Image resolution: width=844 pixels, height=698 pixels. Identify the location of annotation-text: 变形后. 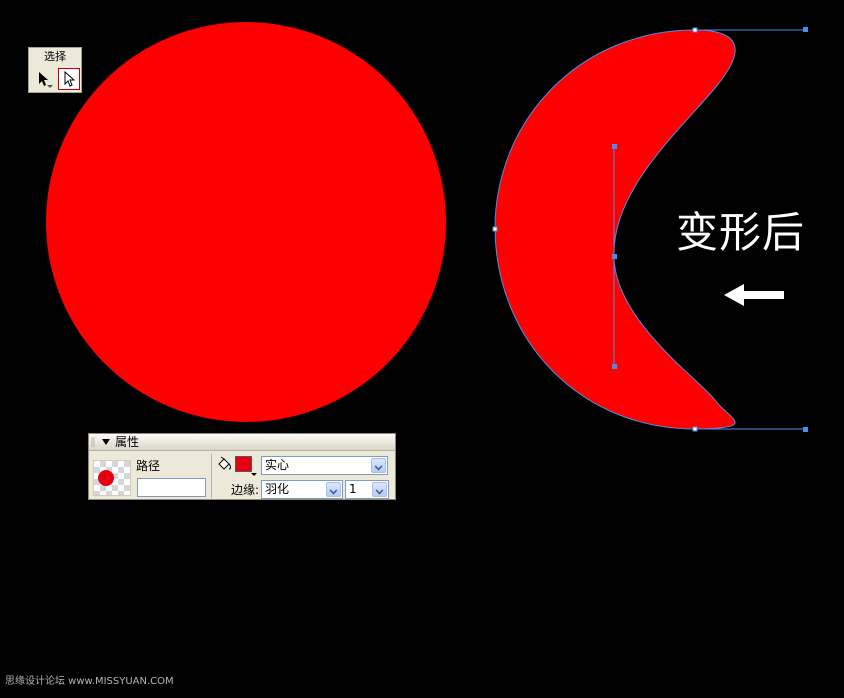
(741, 232).